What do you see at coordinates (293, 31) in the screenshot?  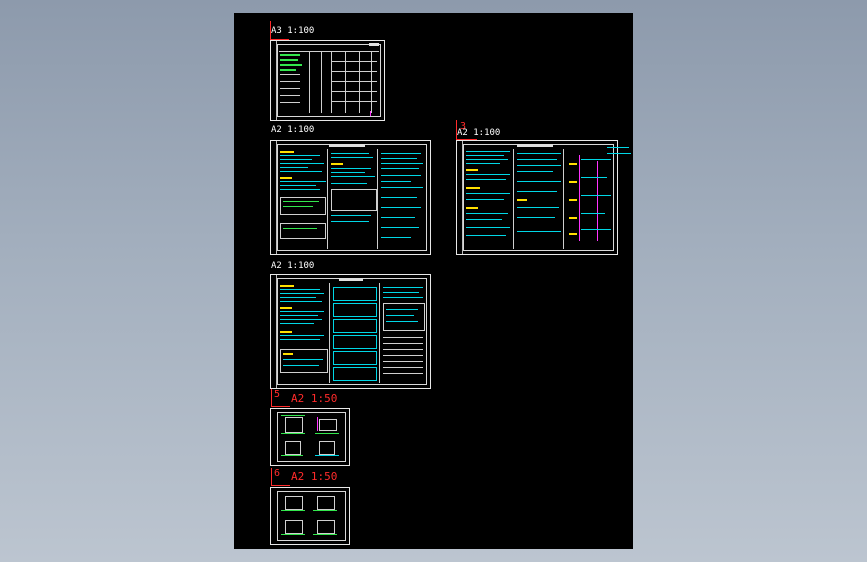 I see `sheet-1-scale-label: A3 1:100` at bounding box center [293, 31].